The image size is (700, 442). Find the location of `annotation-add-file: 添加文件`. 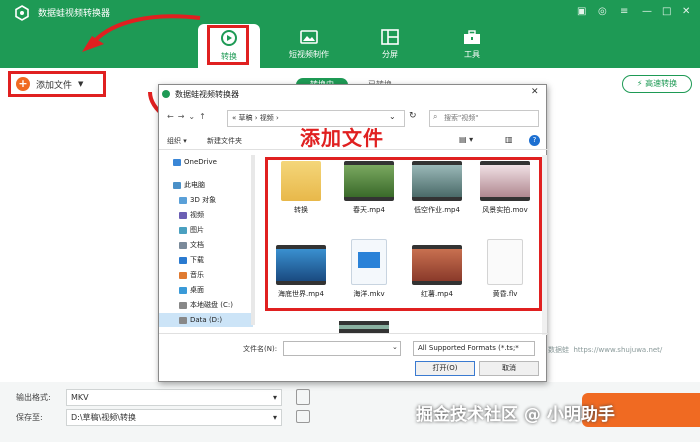

annotation-add-file: 添加文件 is located at coordinates (342, 138).